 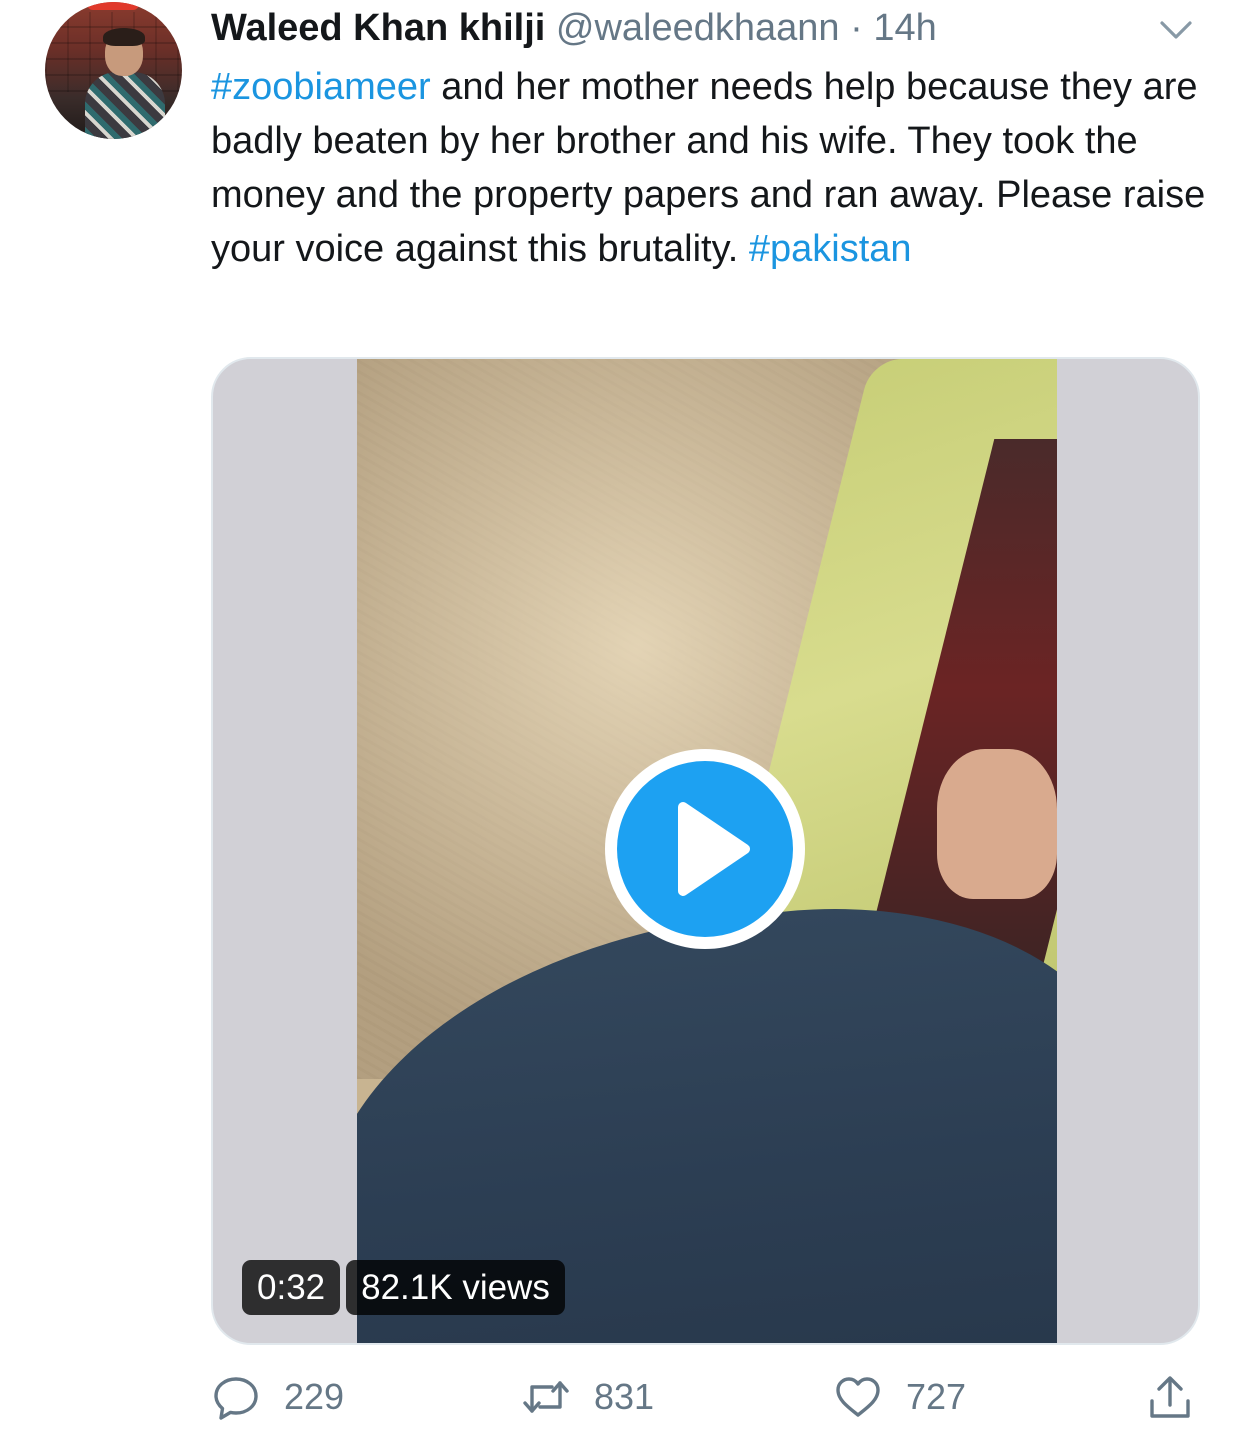 I want to click on tweet-action-bar: 229 831 727, so click(x=621, y=1397).